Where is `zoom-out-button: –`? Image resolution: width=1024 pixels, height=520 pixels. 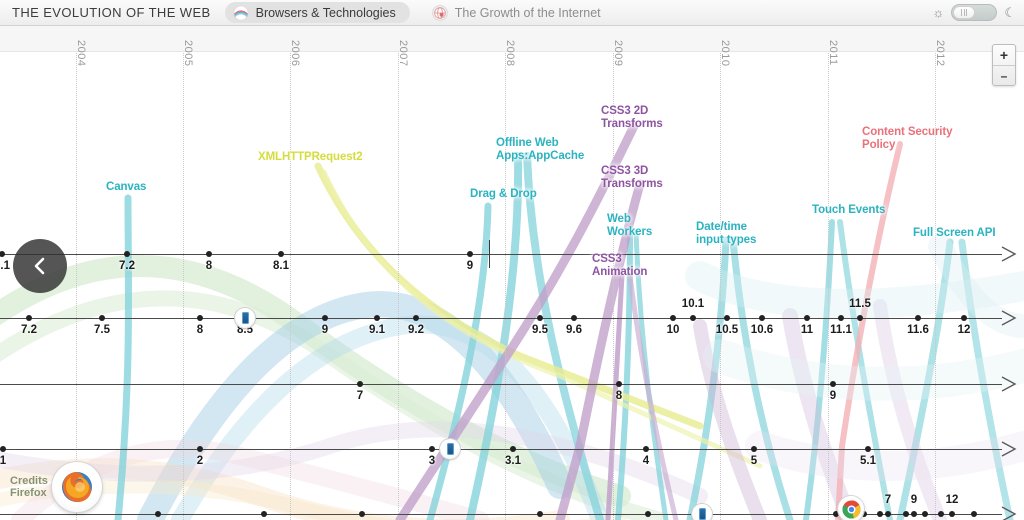
zoom-out-button: – is located at coordinates (1004, 75).